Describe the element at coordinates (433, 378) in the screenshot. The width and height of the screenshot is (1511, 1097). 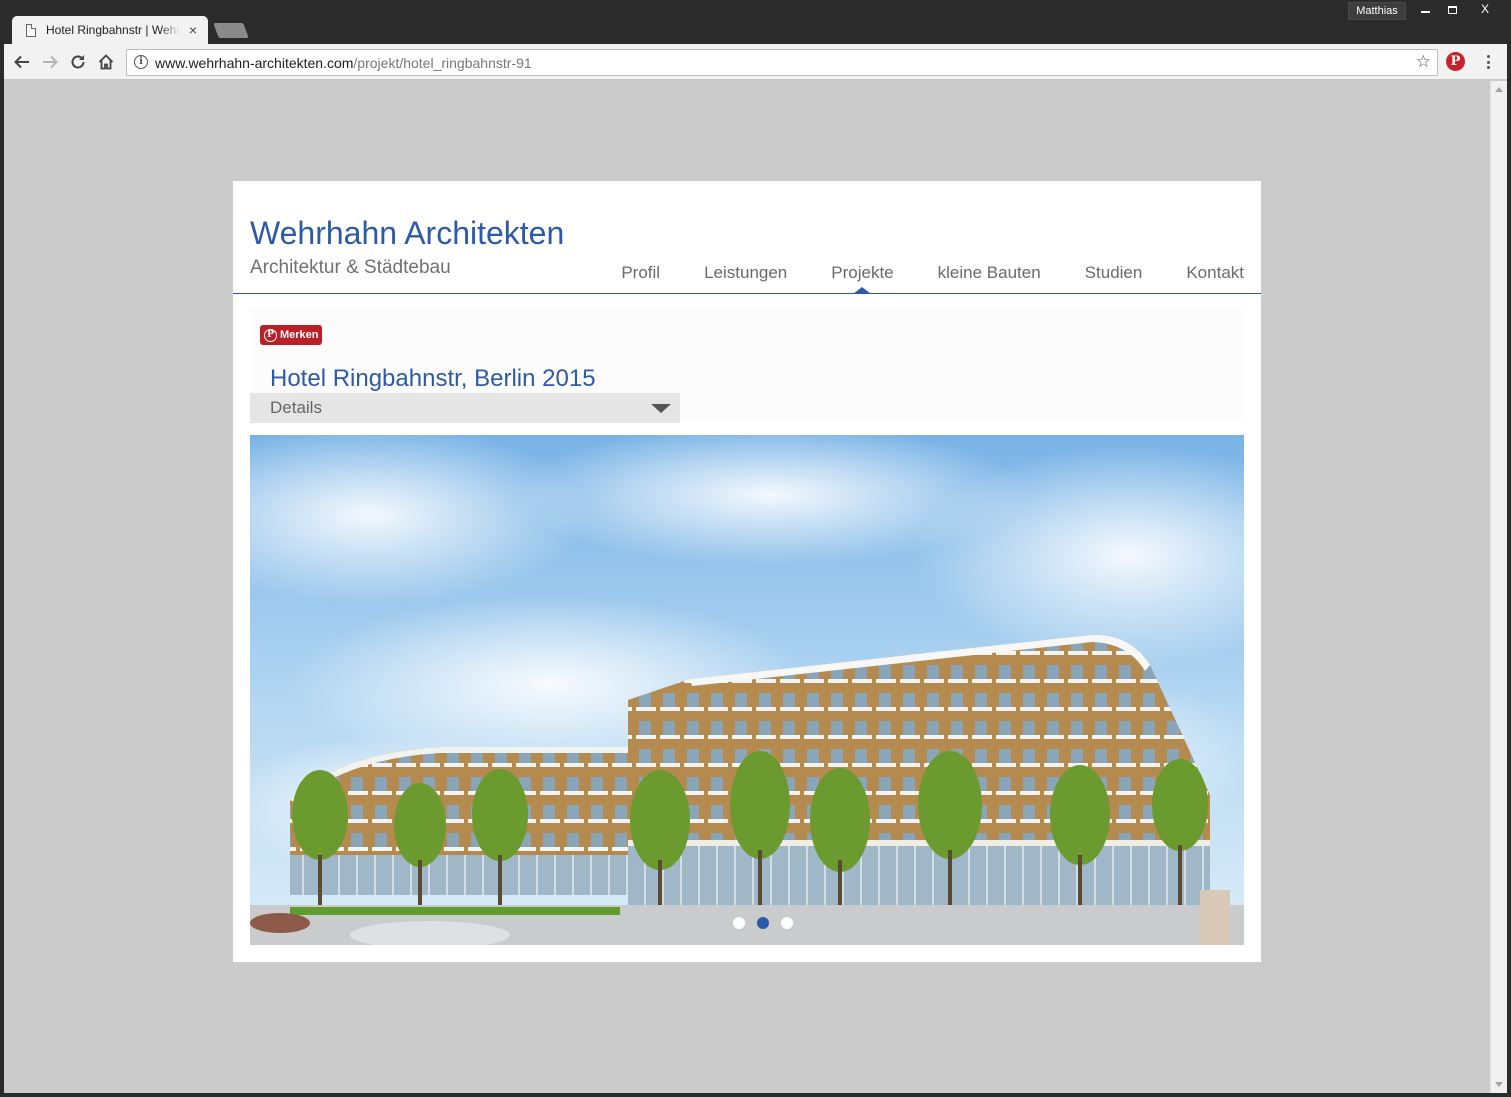
I see `project-title: Hotel Ringbahnstr, Berlin 2015` at that location.